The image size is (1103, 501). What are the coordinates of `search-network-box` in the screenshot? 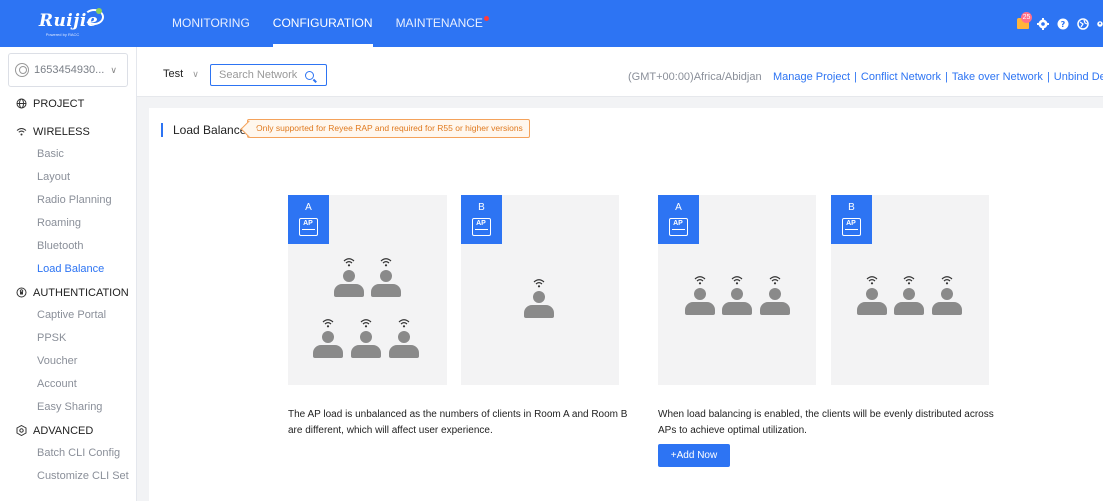 It's located at (268, 75).